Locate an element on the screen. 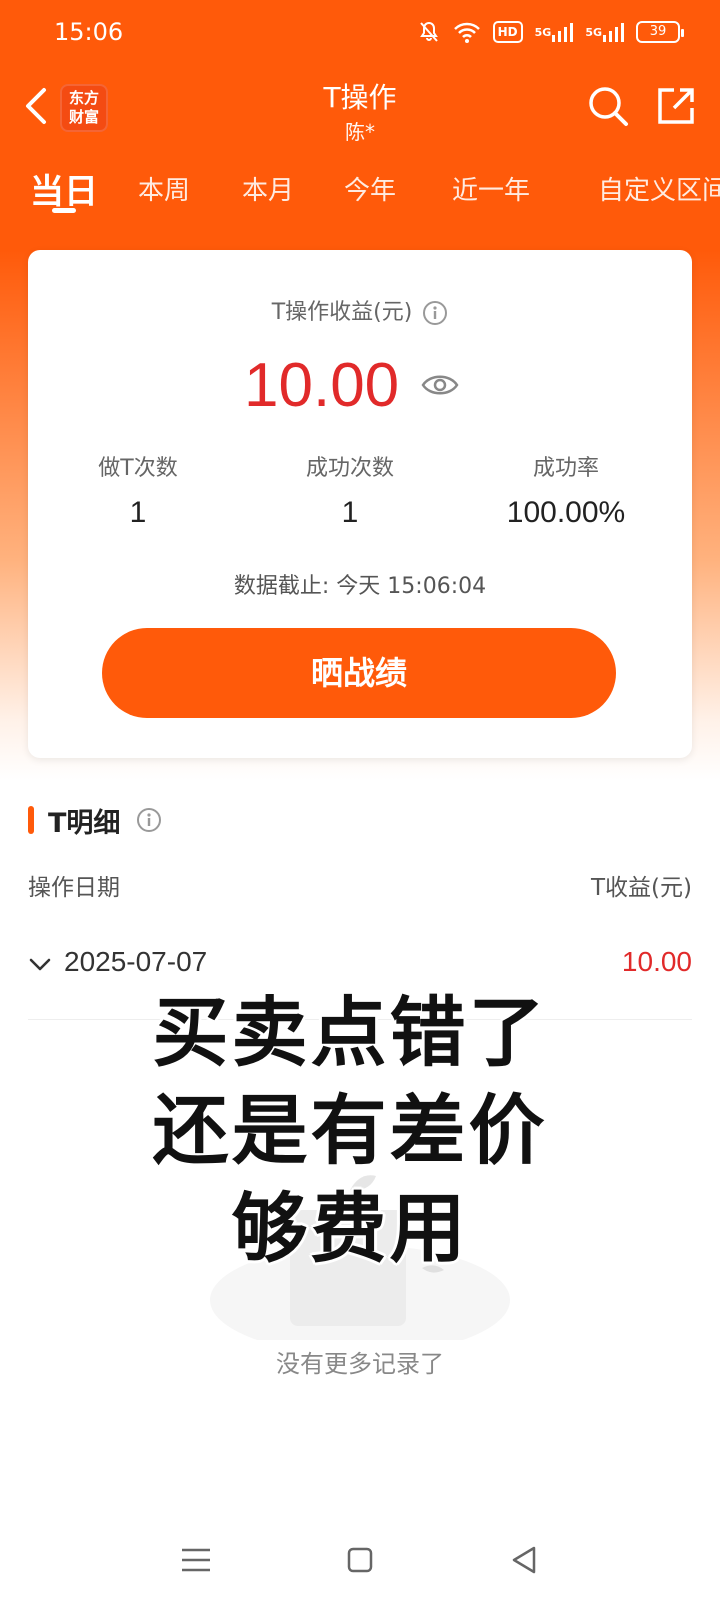  search-icon is located at coordinates (608, 106).